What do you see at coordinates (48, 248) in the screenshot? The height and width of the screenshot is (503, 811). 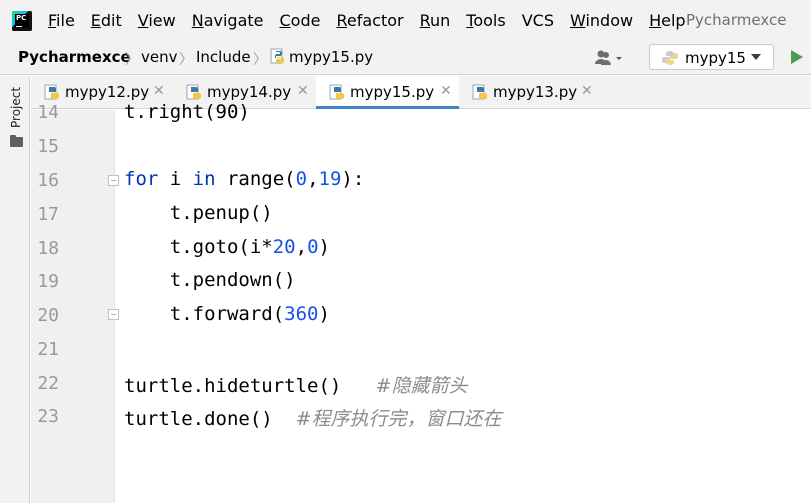 I see `line-number: 18` at bounding box center [48, 248].